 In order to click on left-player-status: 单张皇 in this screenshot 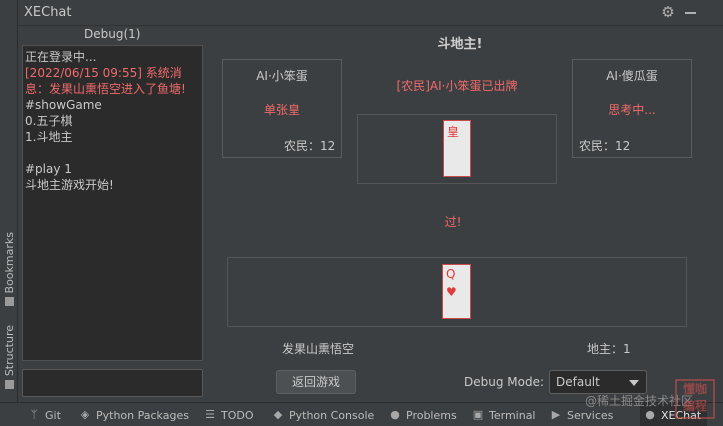, I will do `click(281, 110)`.